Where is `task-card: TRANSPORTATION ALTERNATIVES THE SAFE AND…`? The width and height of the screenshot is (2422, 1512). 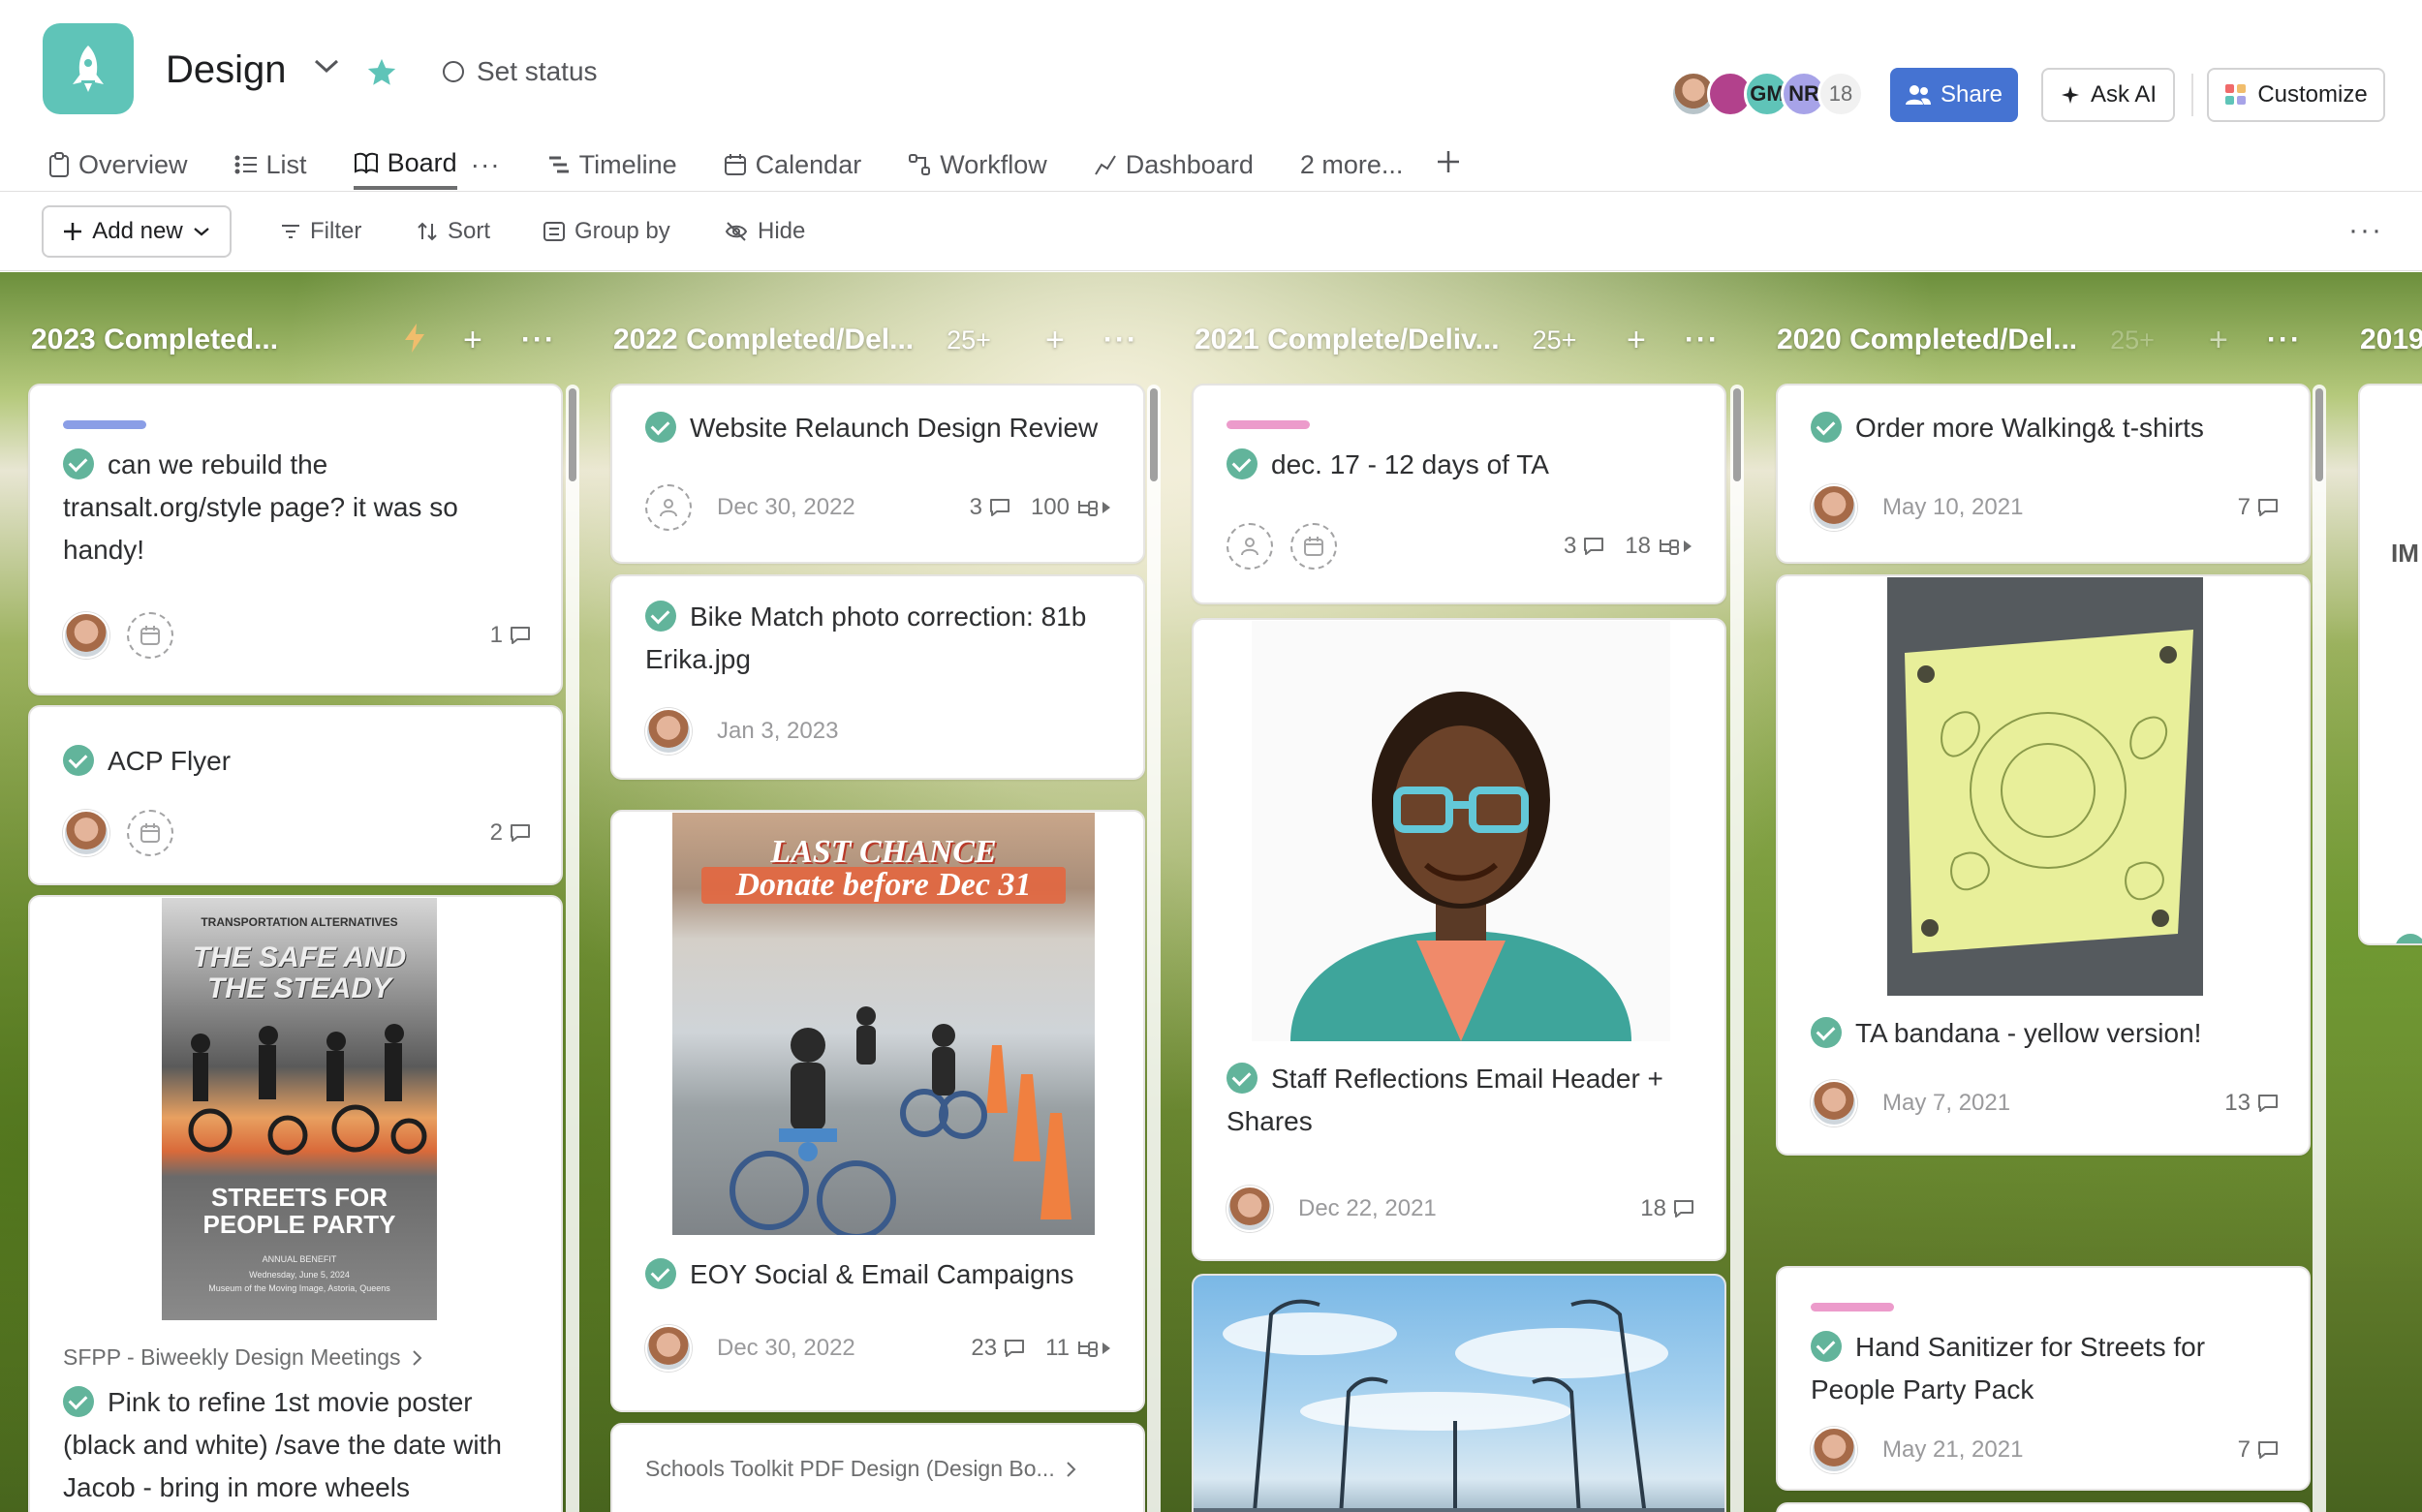
task-card: TRANSPORTATION ALTERNATIVES THE SAFE AND… is located at coordinates (295, 1203).